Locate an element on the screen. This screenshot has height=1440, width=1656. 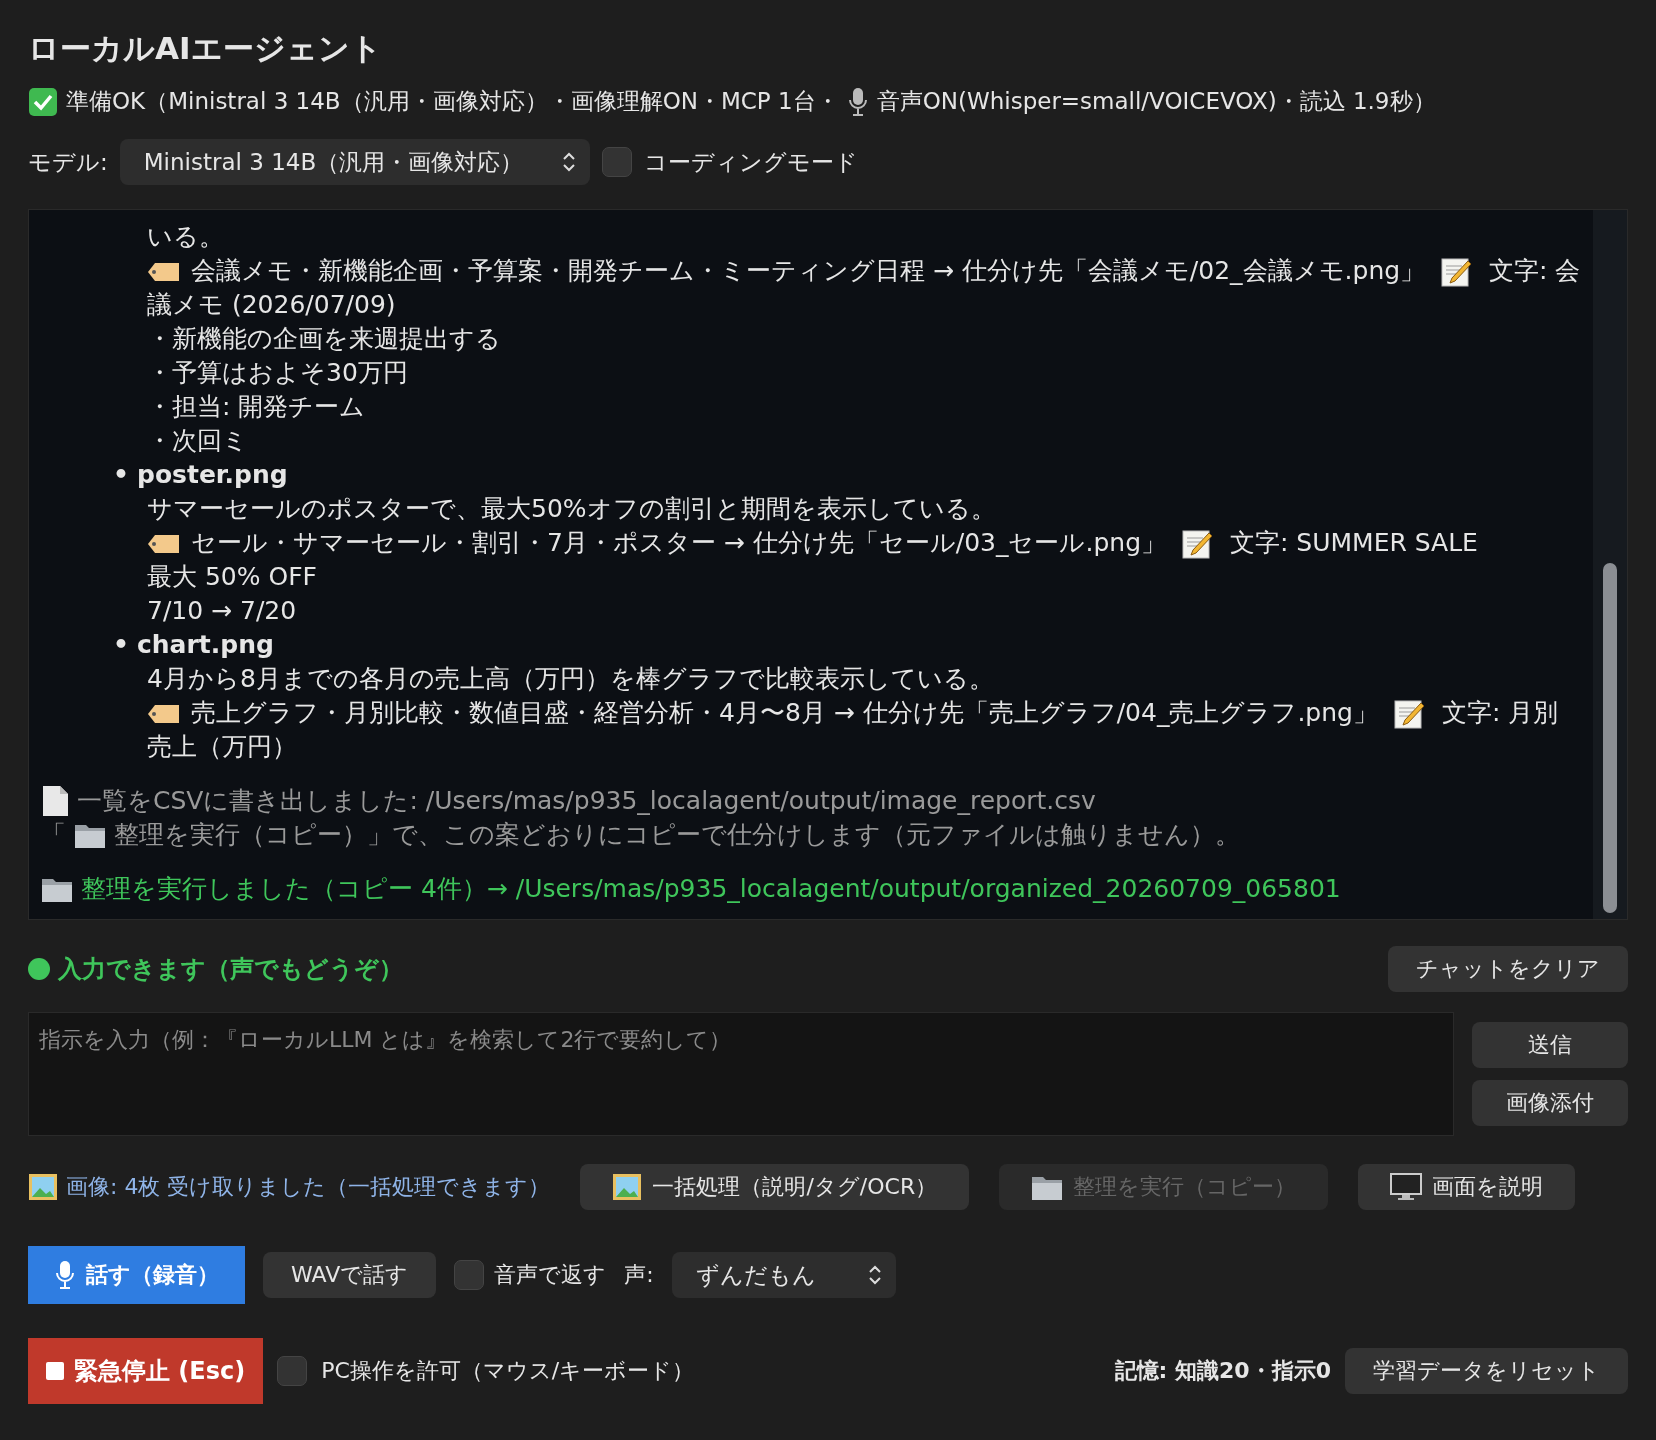
tag-list: 売上グラフ・月別比較・数値目盛・経営分析・4月〜8月 → 仕分け先「売上グラフ/04_売上グラフ.png」 is located at coordinates (784, 712).